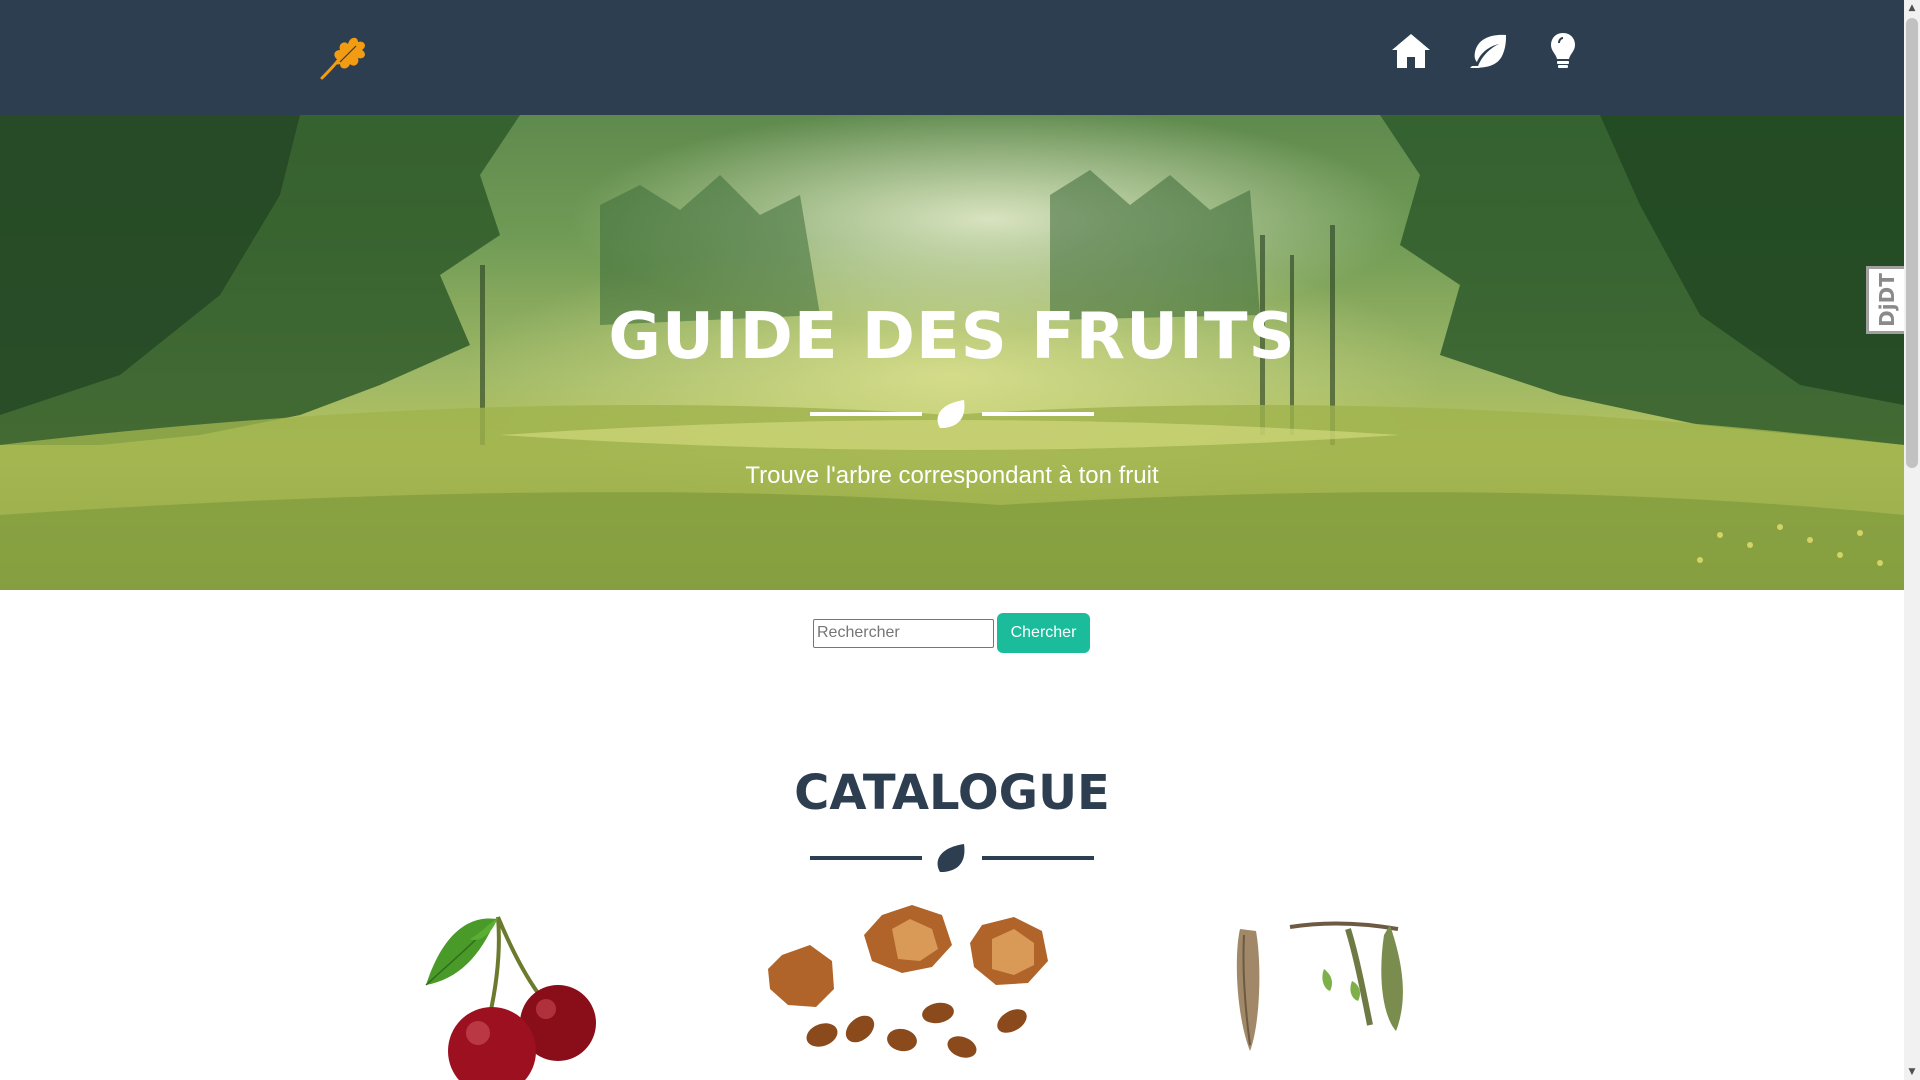 This screenshot has height=1080, width=1920. I want to click on nav-home-link, so click(1411, 51).